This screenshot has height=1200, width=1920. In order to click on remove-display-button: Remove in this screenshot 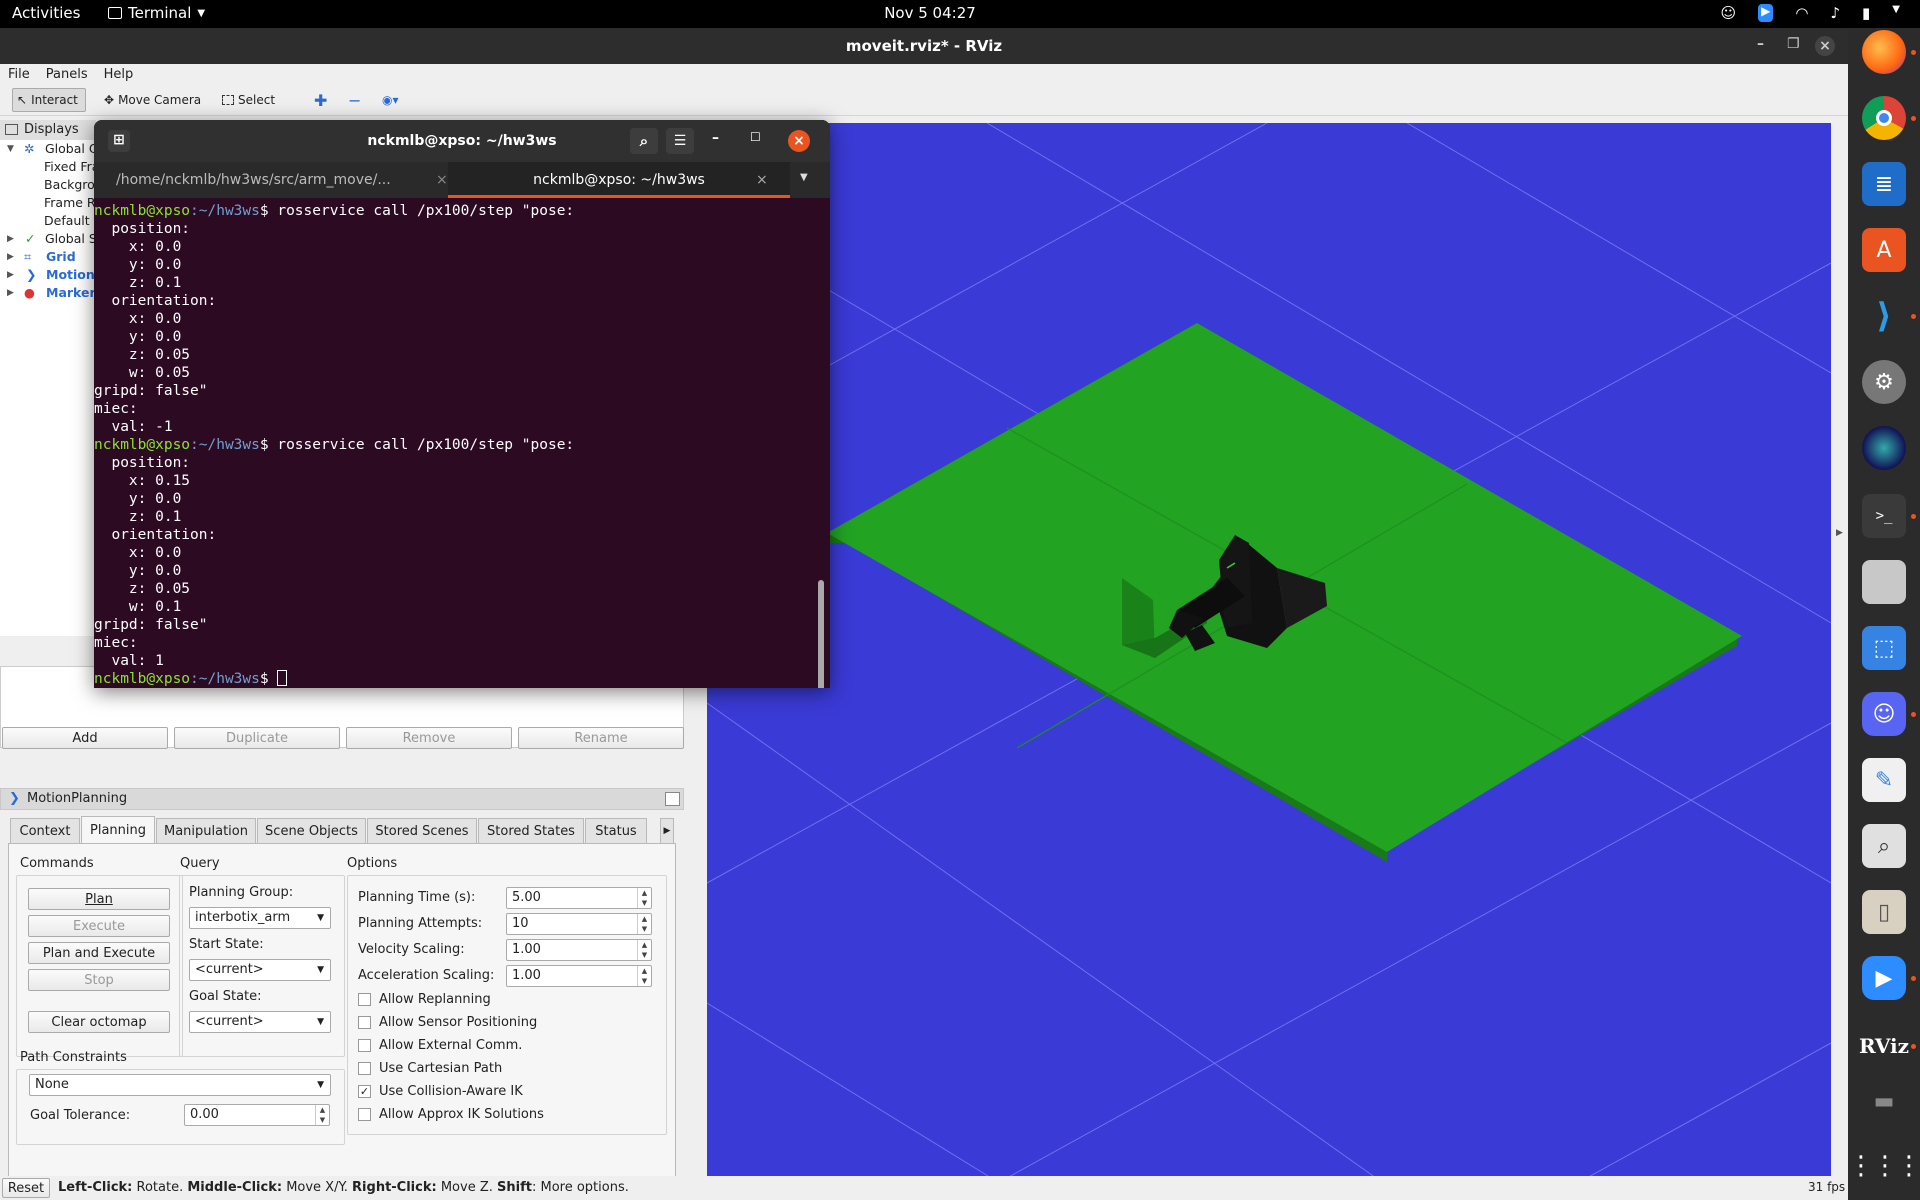, I will do `click(429, 738)`.